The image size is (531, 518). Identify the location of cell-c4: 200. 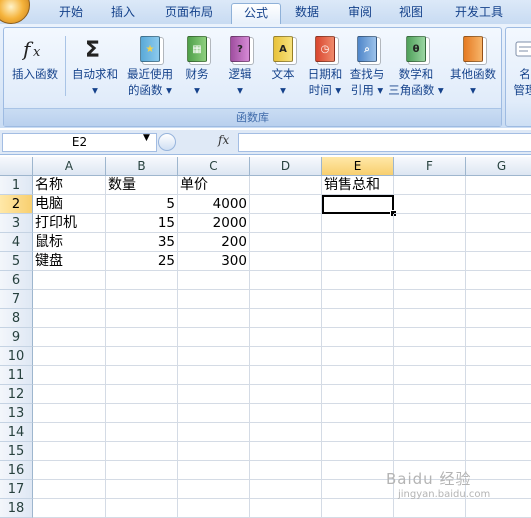
(214, 242).